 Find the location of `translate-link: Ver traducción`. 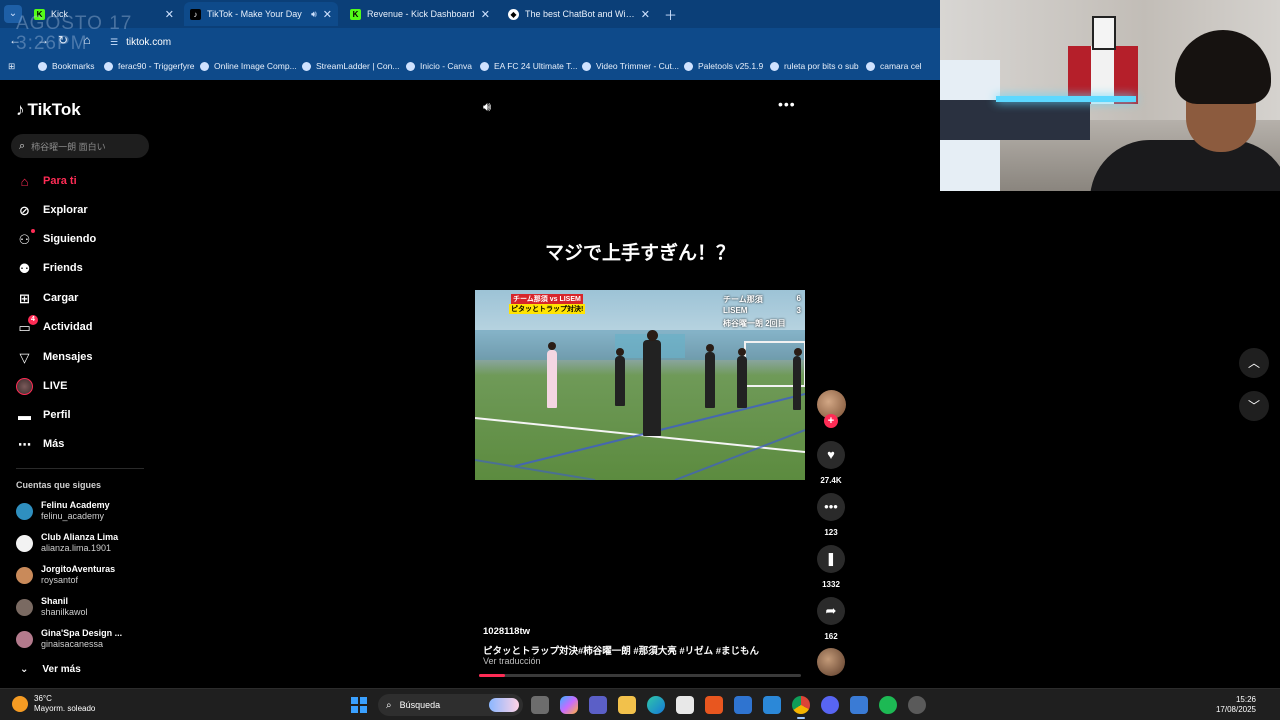

translate-link: Ver traducción is located at coordinates (512, 661).